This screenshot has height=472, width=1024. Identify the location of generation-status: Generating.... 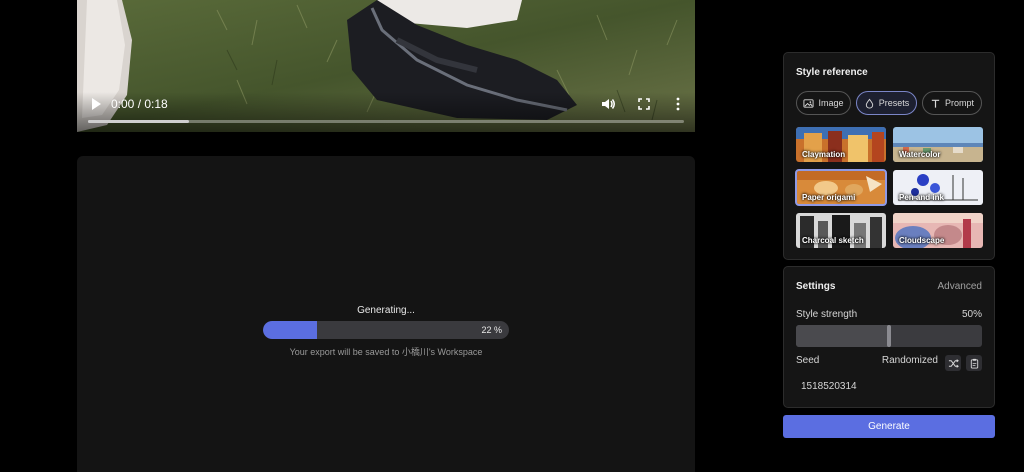
(386, 310).